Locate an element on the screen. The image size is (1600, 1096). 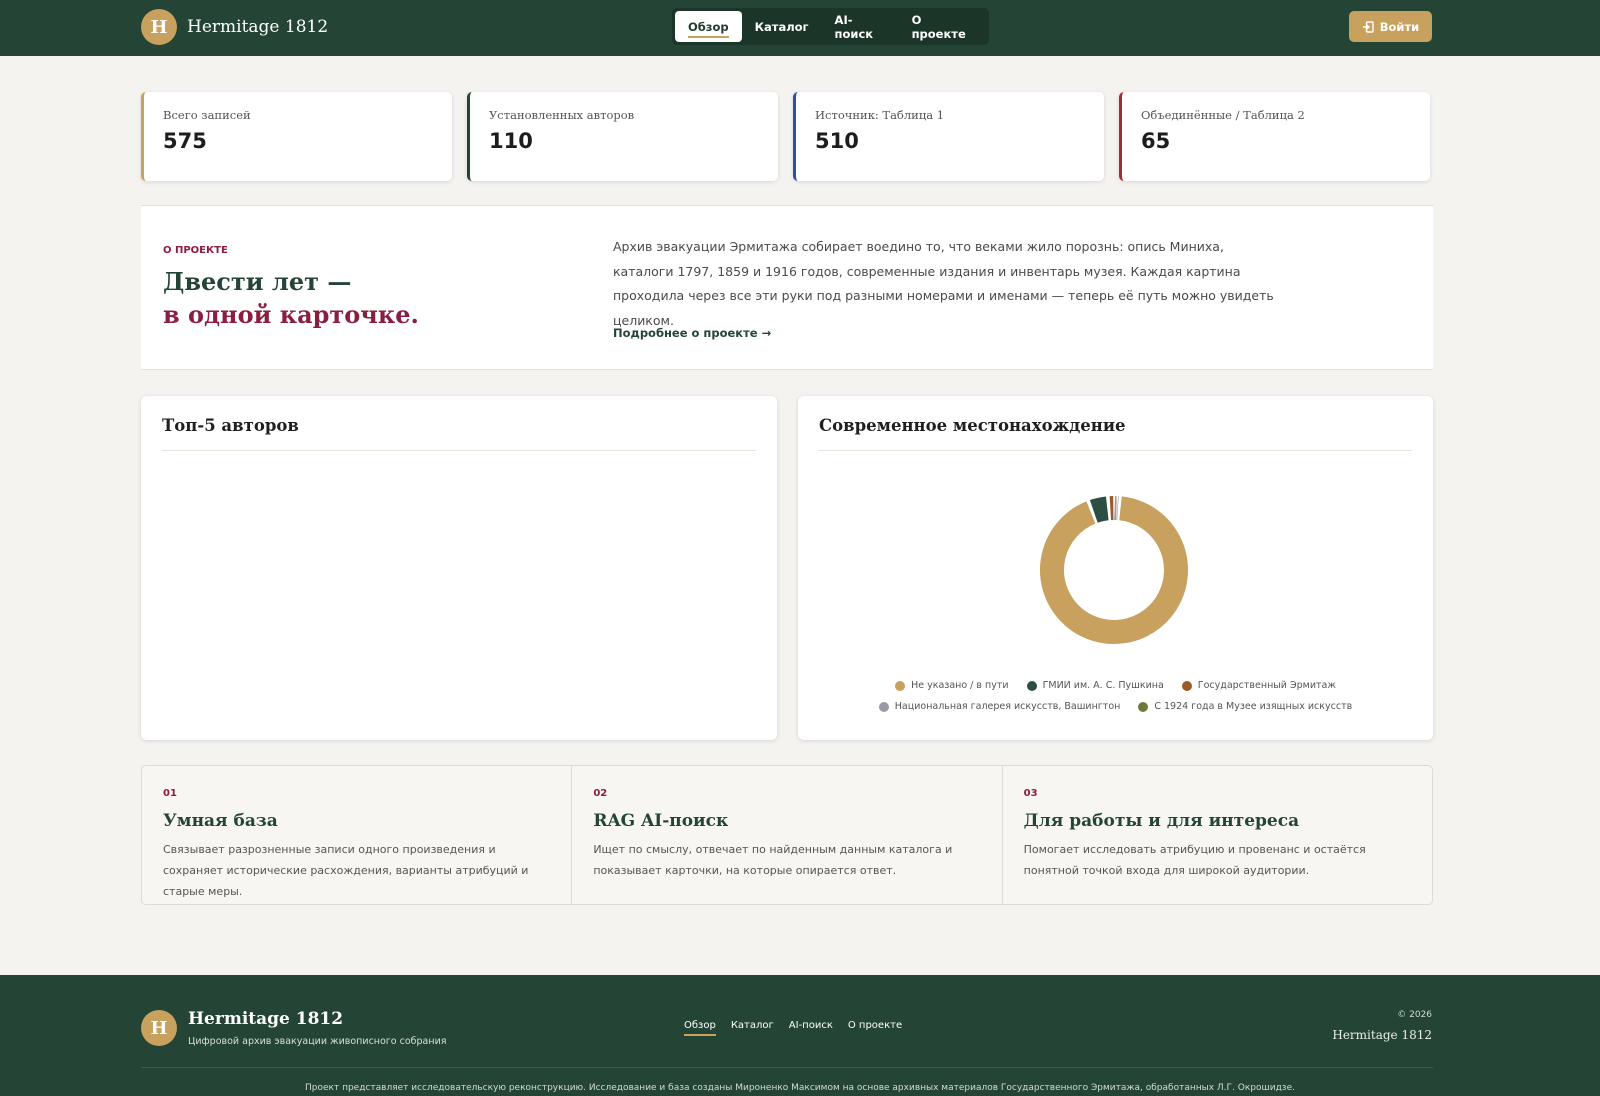
footer-brand-name: Hermitage 1812 is located at coordinates (266, 1019).